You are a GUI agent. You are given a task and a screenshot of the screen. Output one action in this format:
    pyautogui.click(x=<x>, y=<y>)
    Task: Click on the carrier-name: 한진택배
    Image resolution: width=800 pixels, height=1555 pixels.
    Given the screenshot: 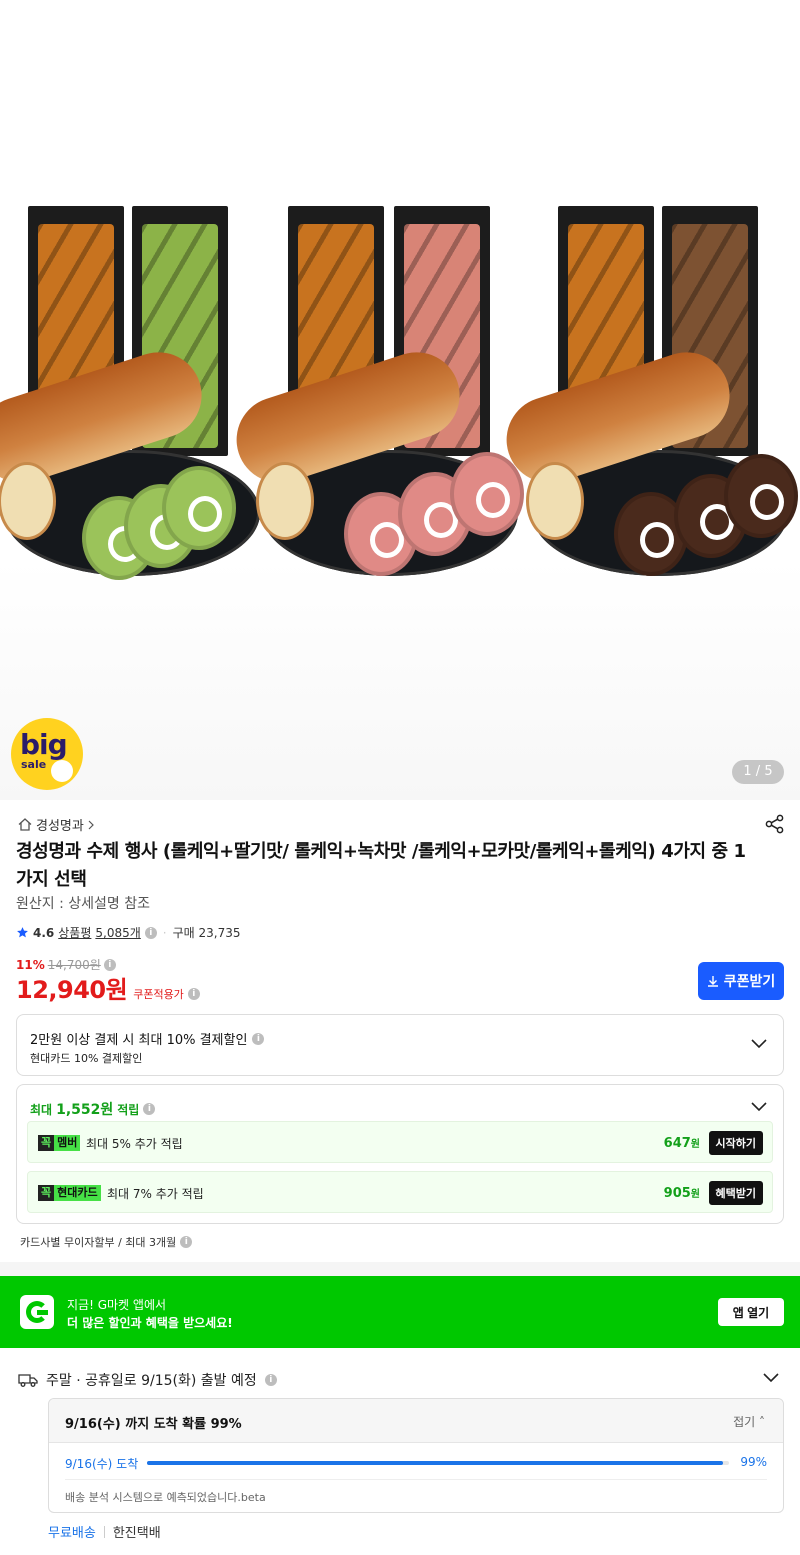 What is the action you would take?
    pyautogui.click(x=136, y=1533)
    